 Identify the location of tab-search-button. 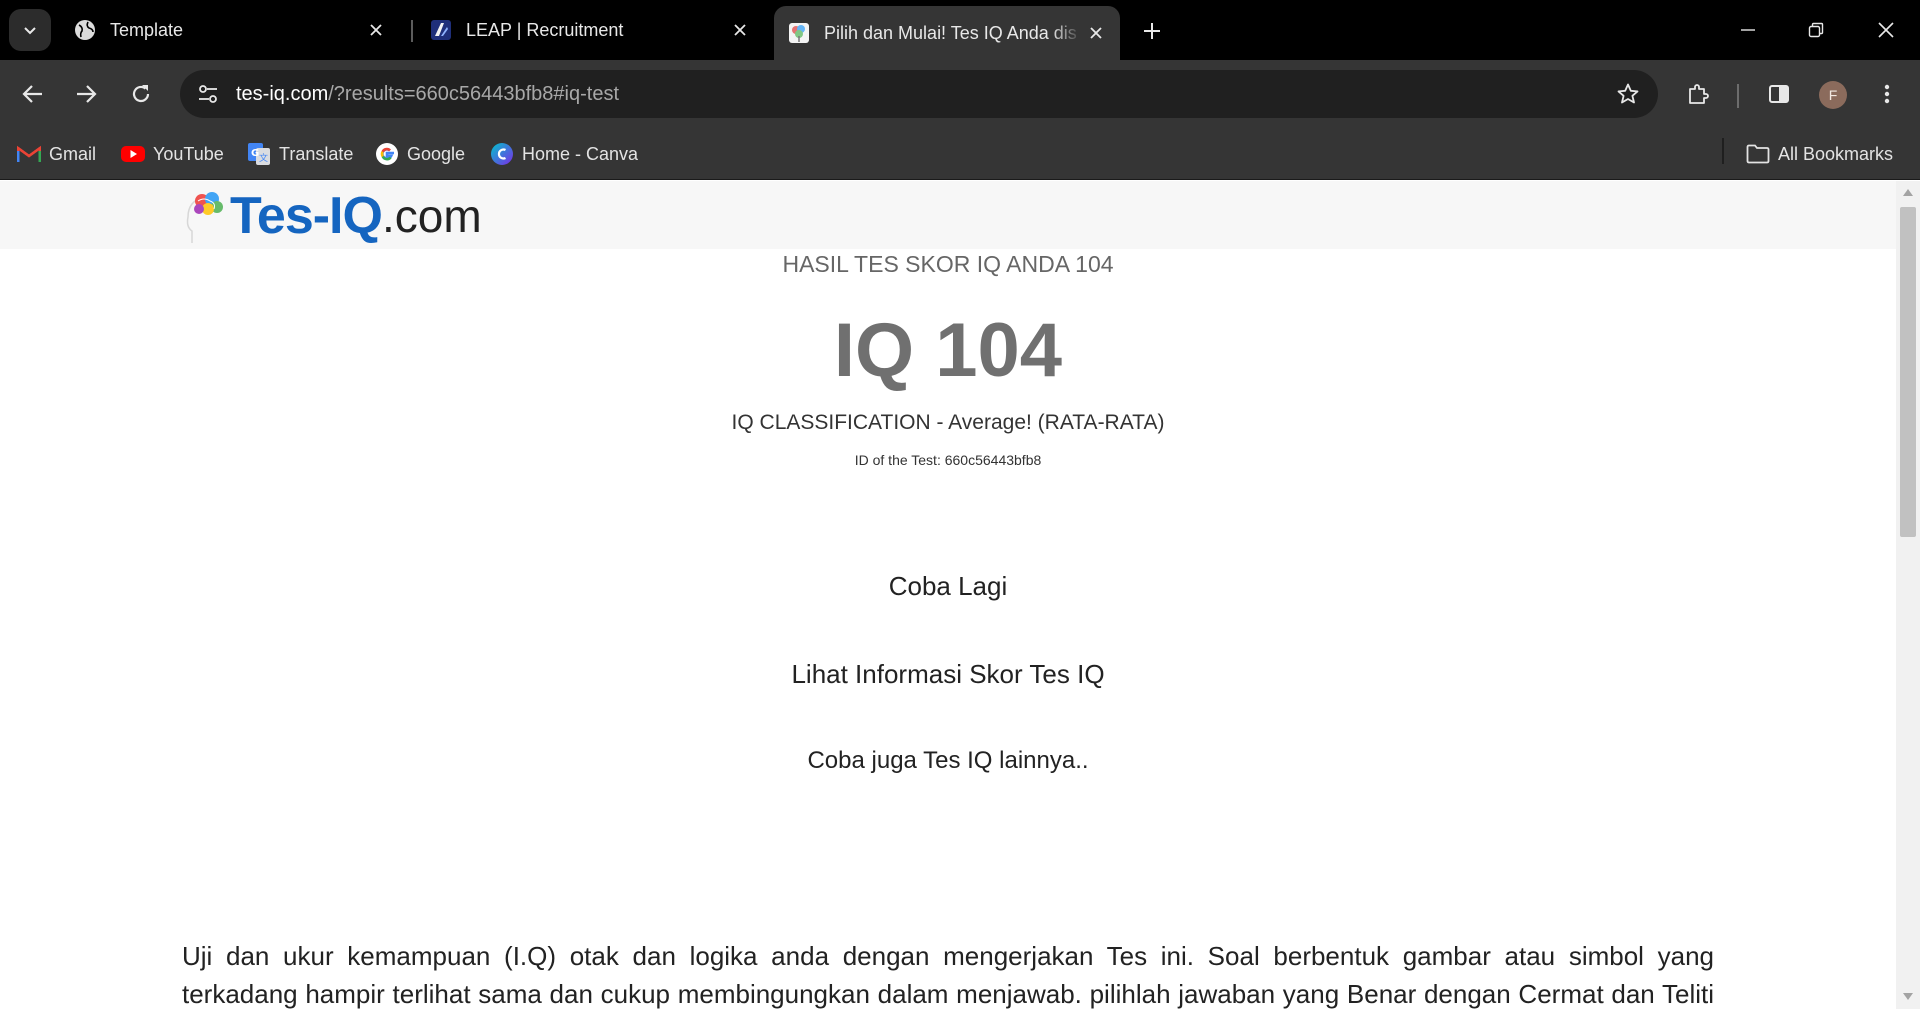
(30, 30).